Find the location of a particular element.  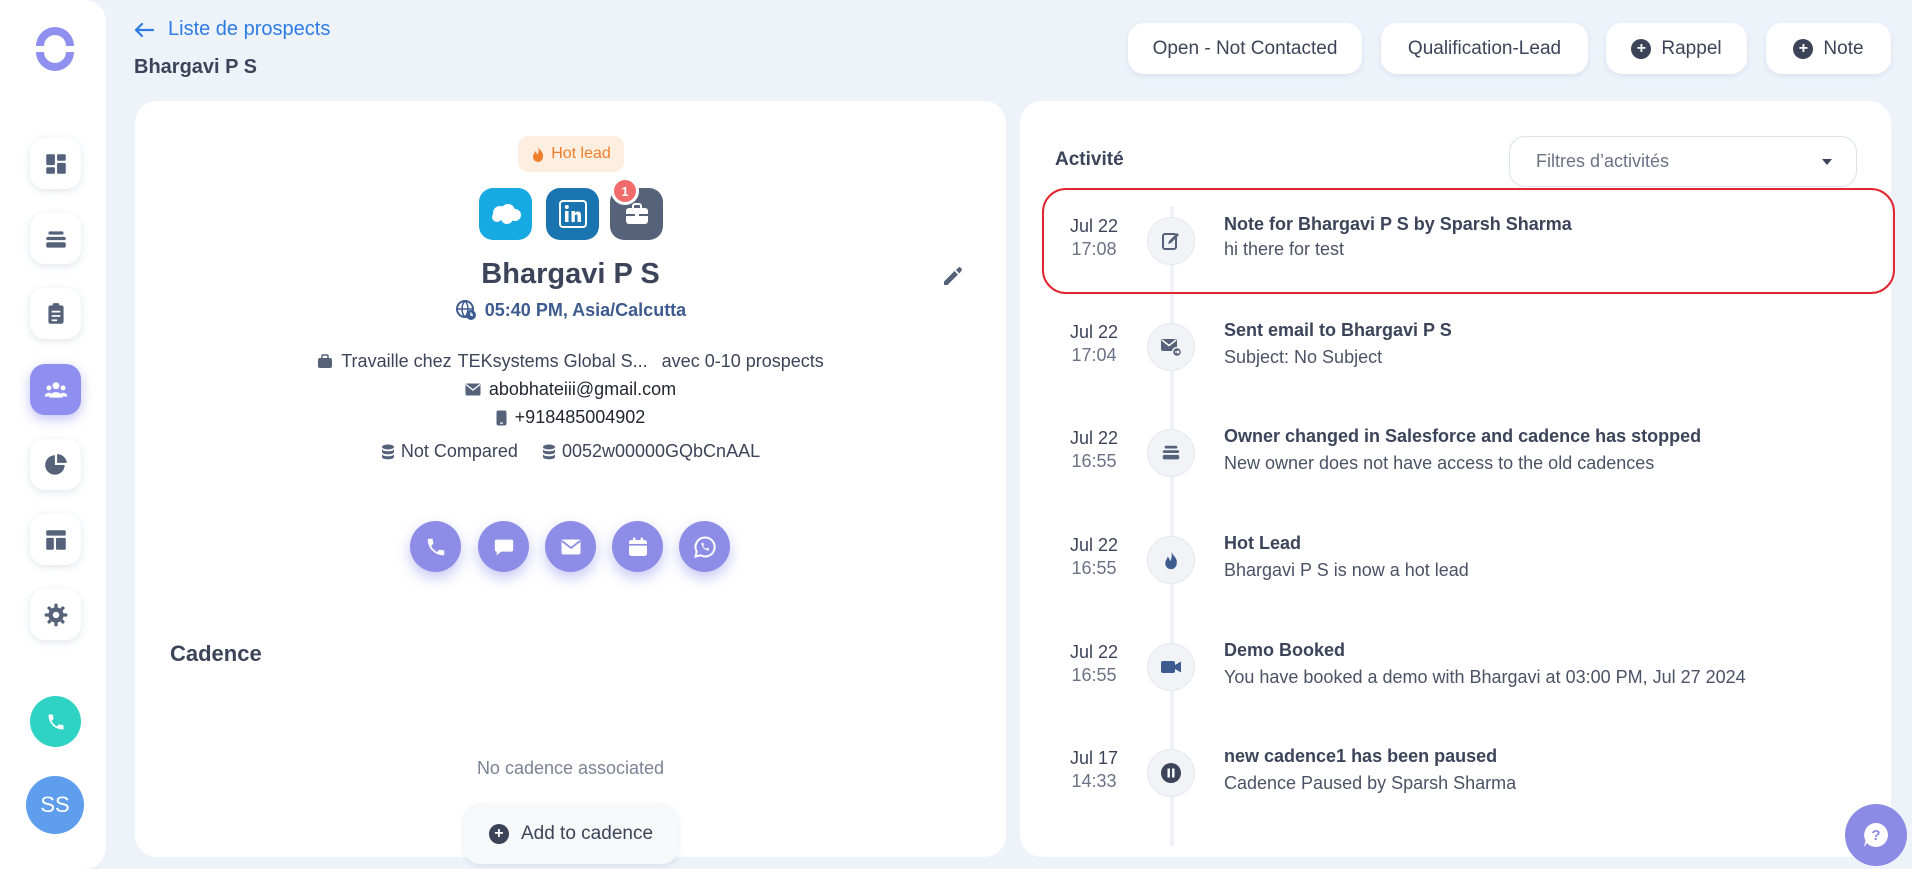

sidebar-item-people is located at coordinates (55, 389).